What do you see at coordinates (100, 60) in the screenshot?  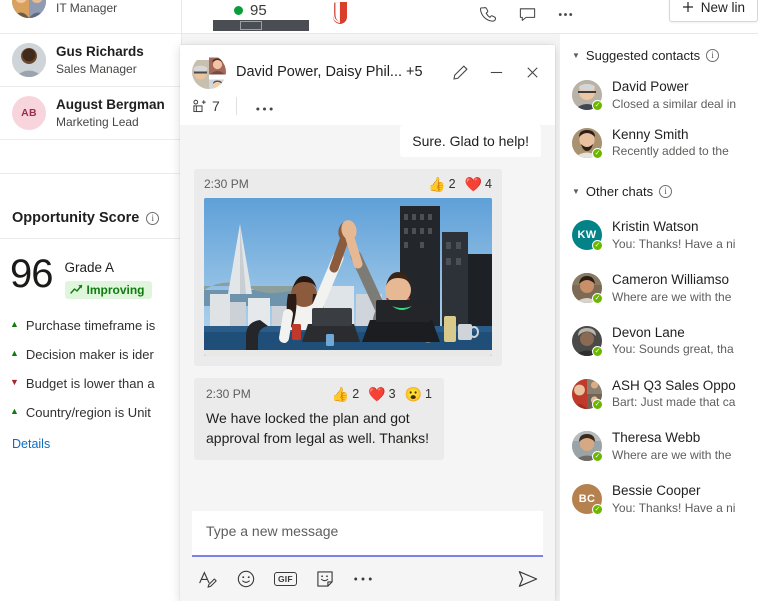 I see `contact-text: Gus Richards Sales Manager` at bounding box center [100, 60].